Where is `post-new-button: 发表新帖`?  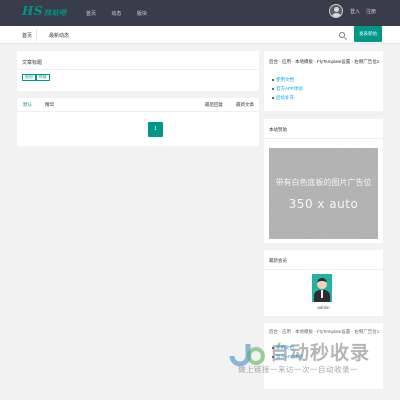
post-new-button: 发表新帖 is located at coordinates (368, 34).